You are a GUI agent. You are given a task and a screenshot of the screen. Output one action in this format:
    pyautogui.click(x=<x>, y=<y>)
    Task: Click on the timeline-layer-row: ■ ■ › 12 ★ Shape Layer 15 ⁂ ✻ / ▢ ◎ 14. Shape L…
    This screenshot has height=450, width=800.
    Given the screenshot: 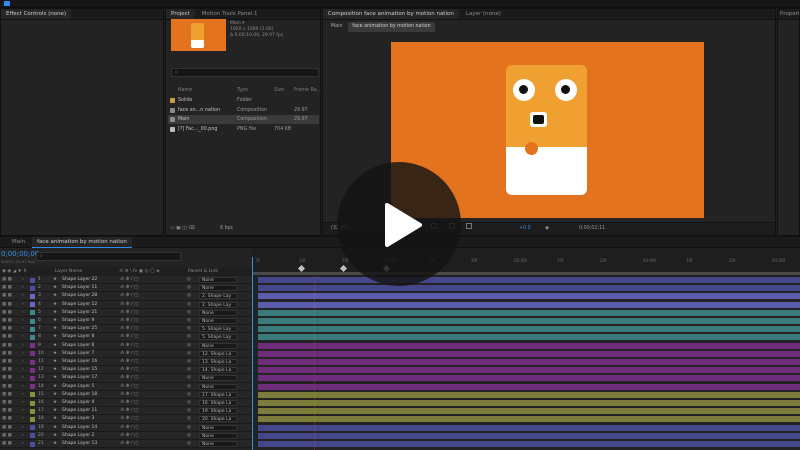 What is the action you would take?
    pyautogui.click(x=126, y=370)
    